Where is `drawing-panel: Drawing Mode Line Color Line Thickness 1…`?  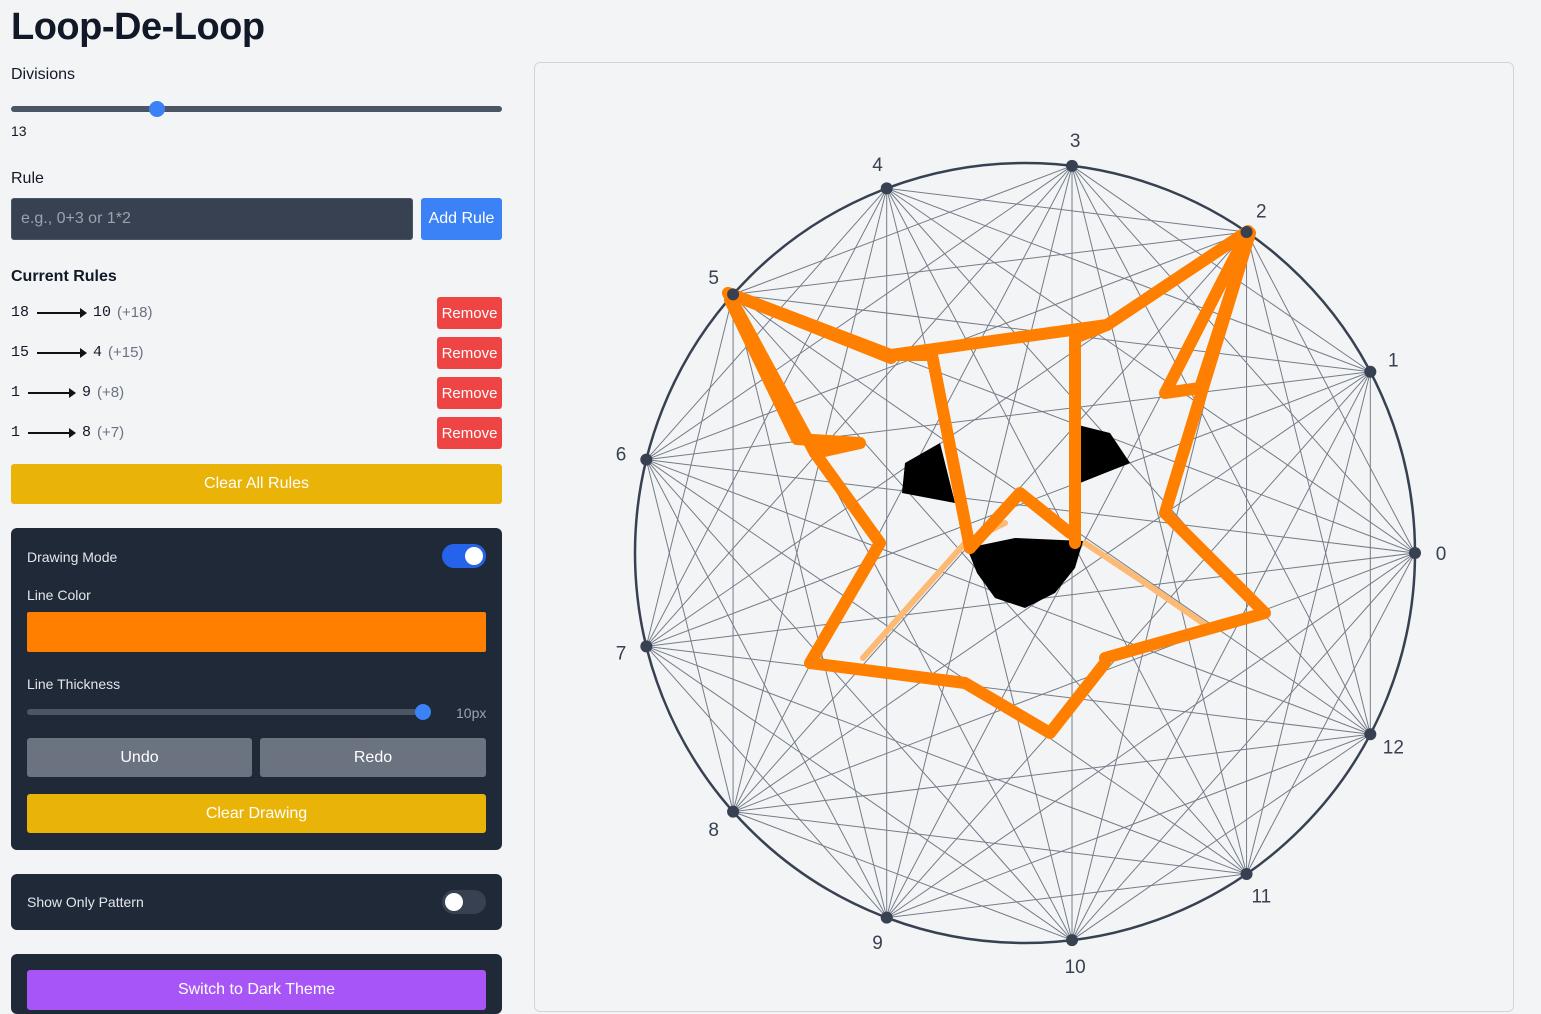
drawing-panel: Drawing Mode Line Color Line Thickness 1… is located at coordinates (256, 689).